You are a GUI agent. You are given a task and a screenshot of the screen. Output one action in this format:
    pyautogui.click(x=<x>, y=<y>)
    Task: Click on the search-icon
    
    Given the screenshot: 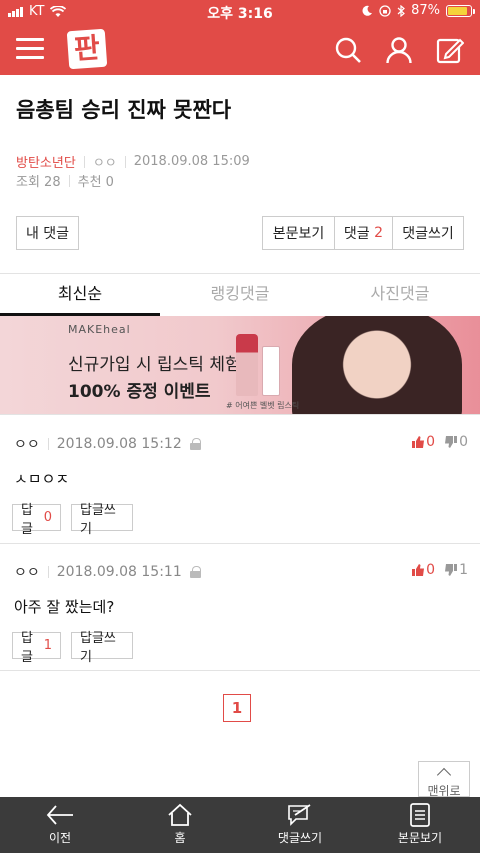 What is the action you would take?
    pyautogui.click(x=348, y=50)
    